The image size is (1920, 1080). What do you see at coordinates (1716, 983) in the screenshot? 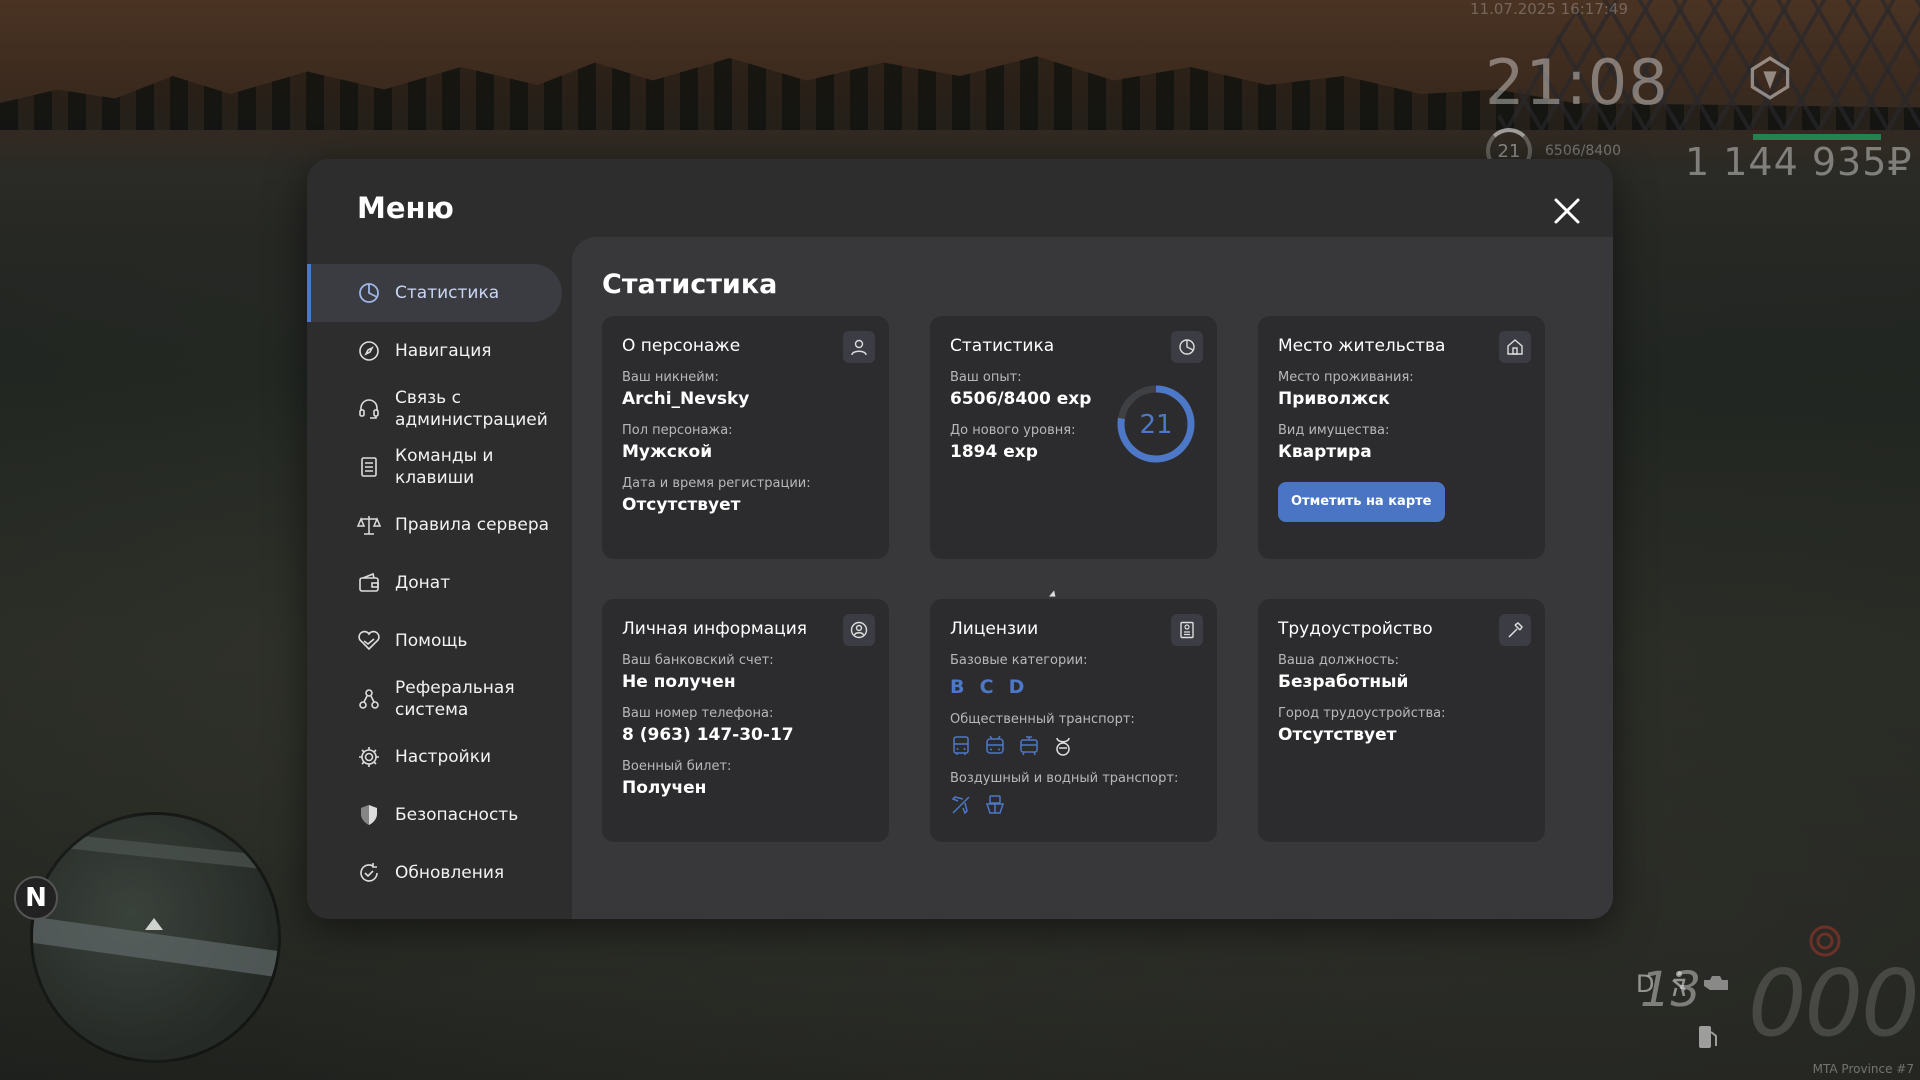
I see `engine-icon` at bounding box center [1716, 983].